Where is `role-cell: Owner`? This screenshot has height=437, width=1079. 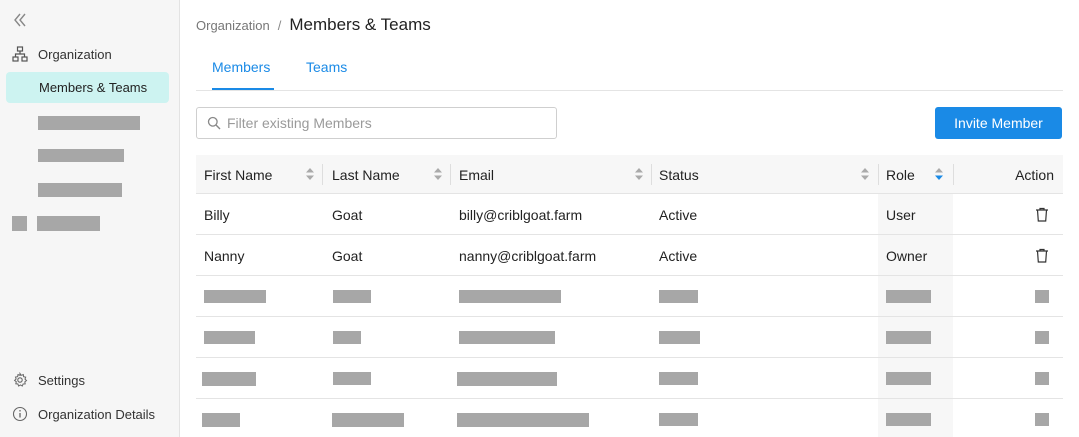
role-cell: Owner is located at coordinates (906, 255).